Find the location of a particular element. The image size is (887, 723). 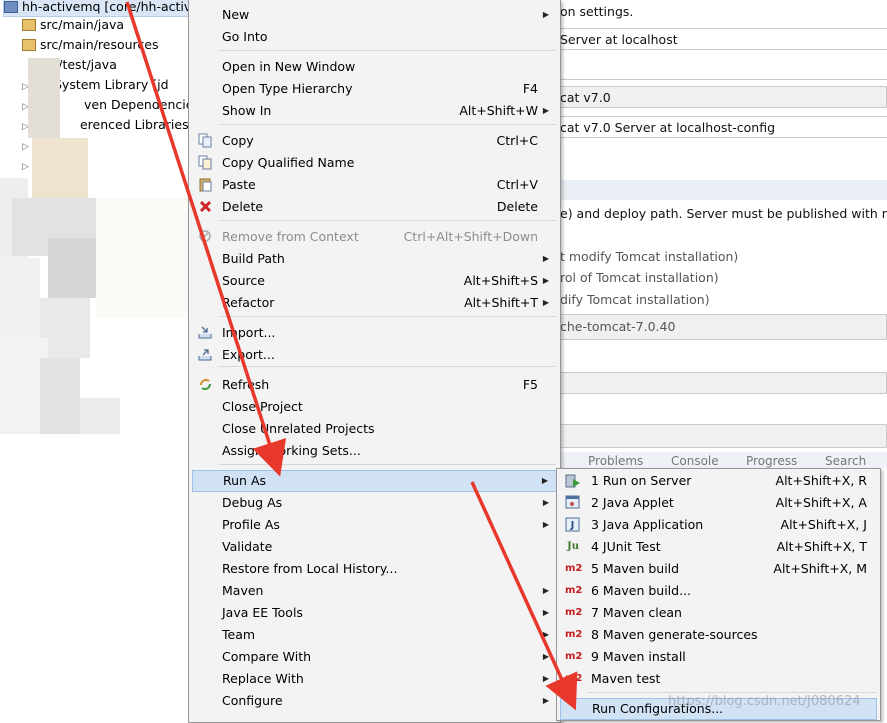

tree-item-src-main-java: src/main/java is located at coordinates (73, 25).